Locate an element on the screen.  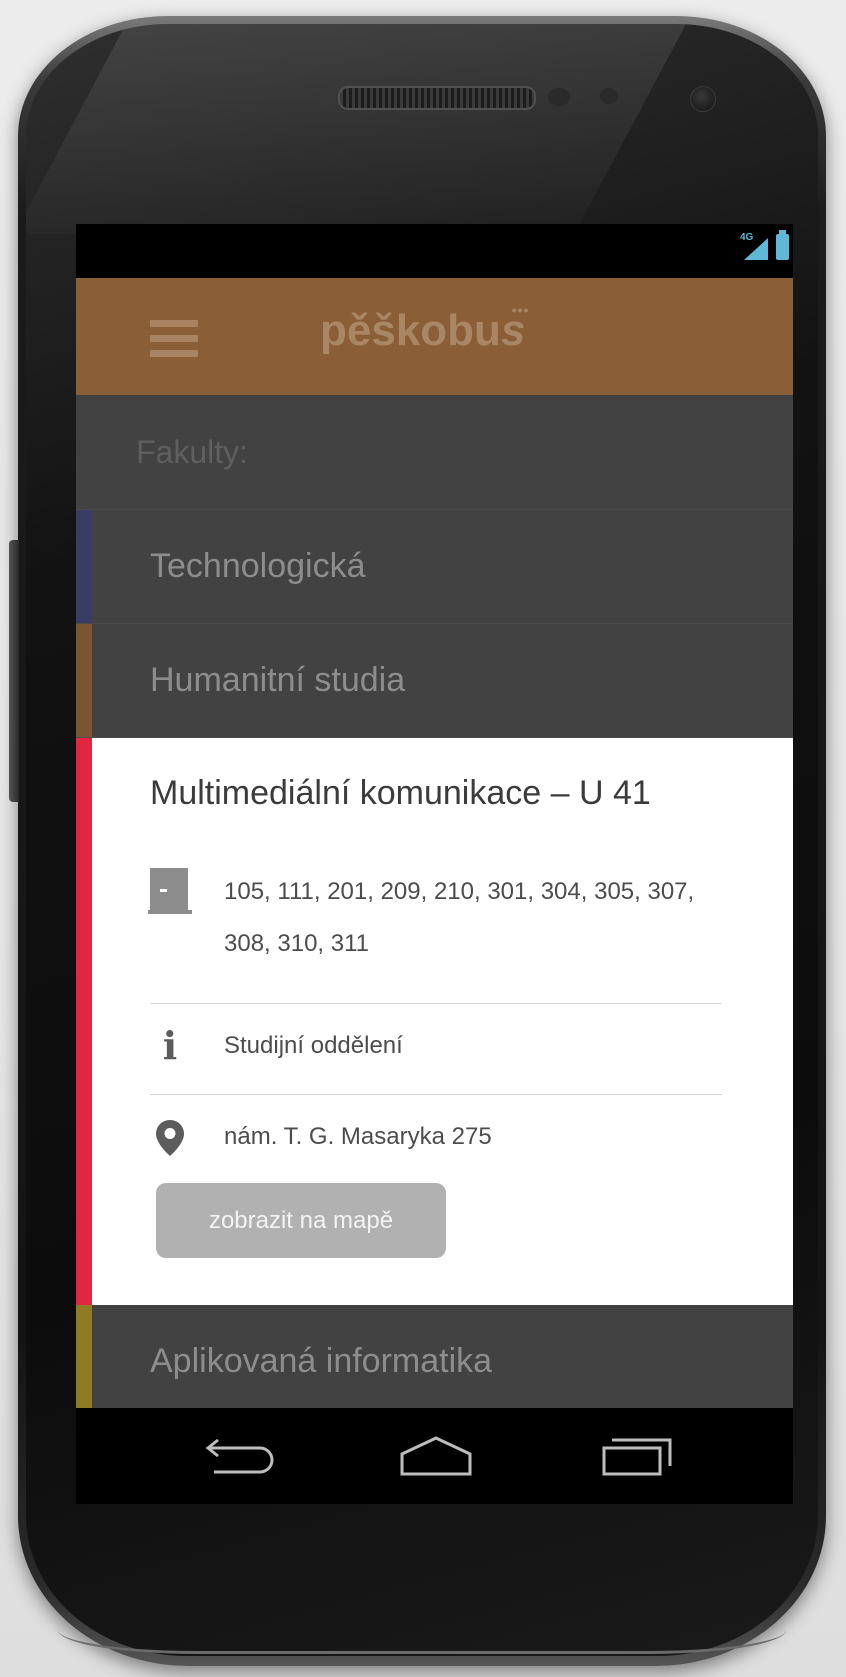
info-row: i Studijní oddělení is located at coordinates (436, 1046).